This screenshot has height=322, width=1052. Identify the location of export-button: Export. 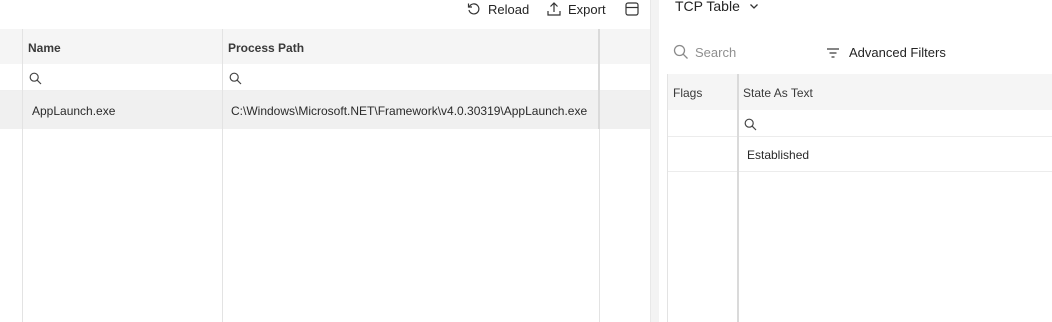
(576, 9).